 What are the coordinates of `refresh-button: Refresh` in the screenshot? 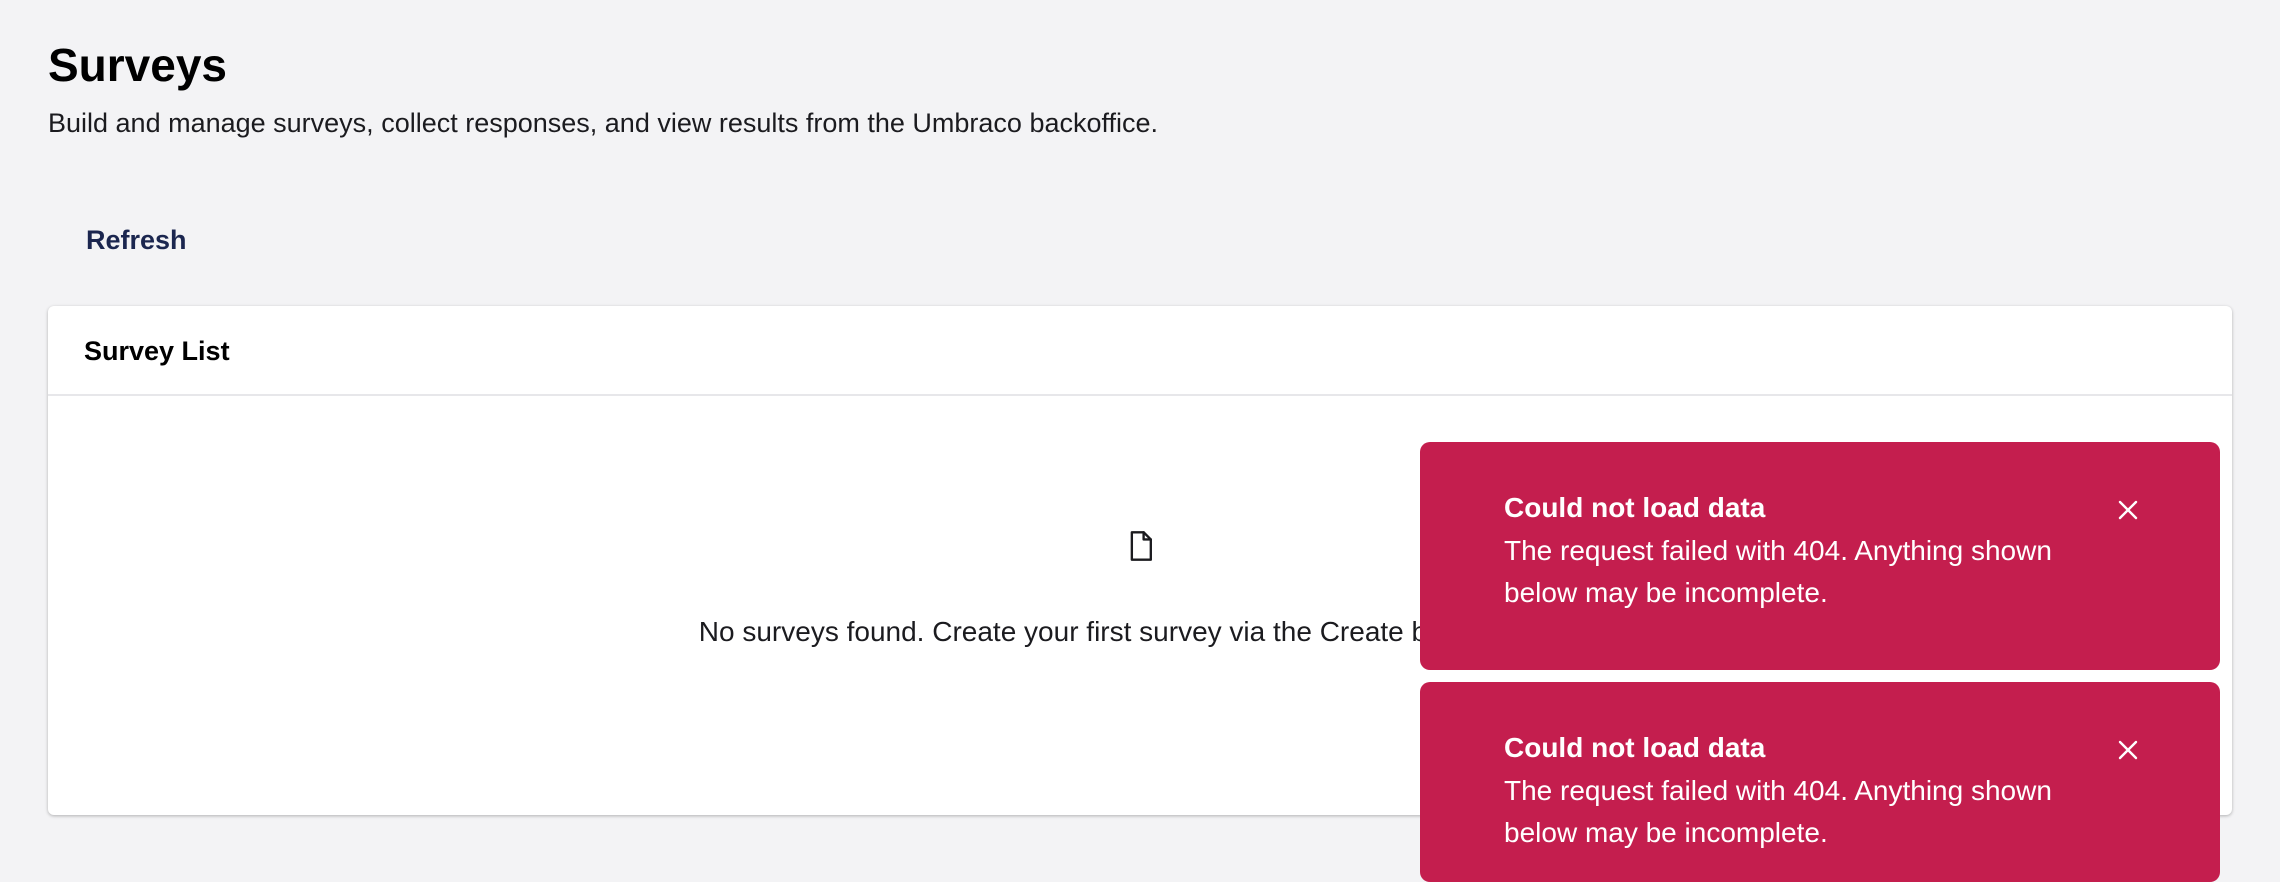 It's located at (136, 240).